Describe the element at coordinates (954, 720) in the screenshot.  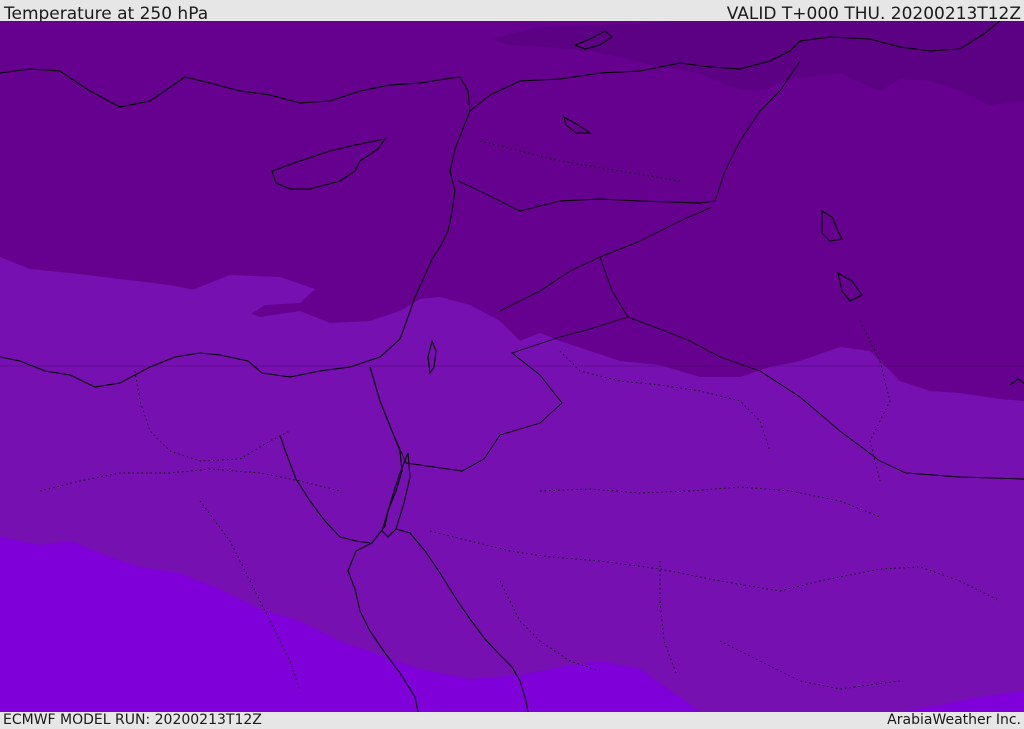
I see `credit-label: ArabiaWeather Inc.` at that location.